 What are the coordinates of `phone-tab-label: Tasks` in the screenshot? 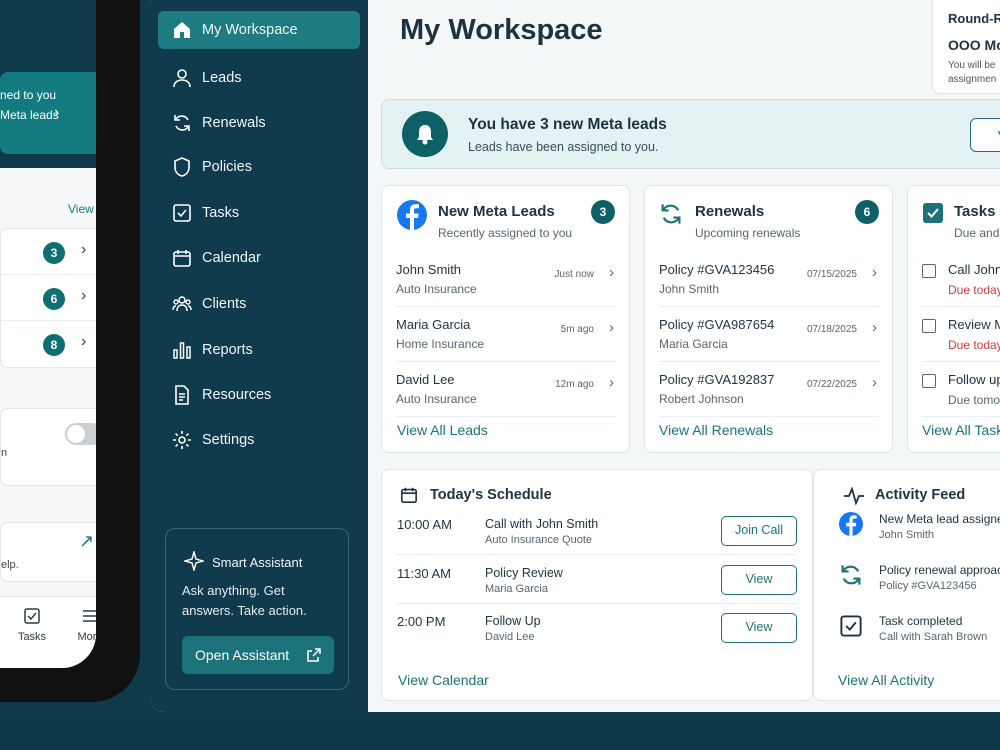 It's located at (32, 637).